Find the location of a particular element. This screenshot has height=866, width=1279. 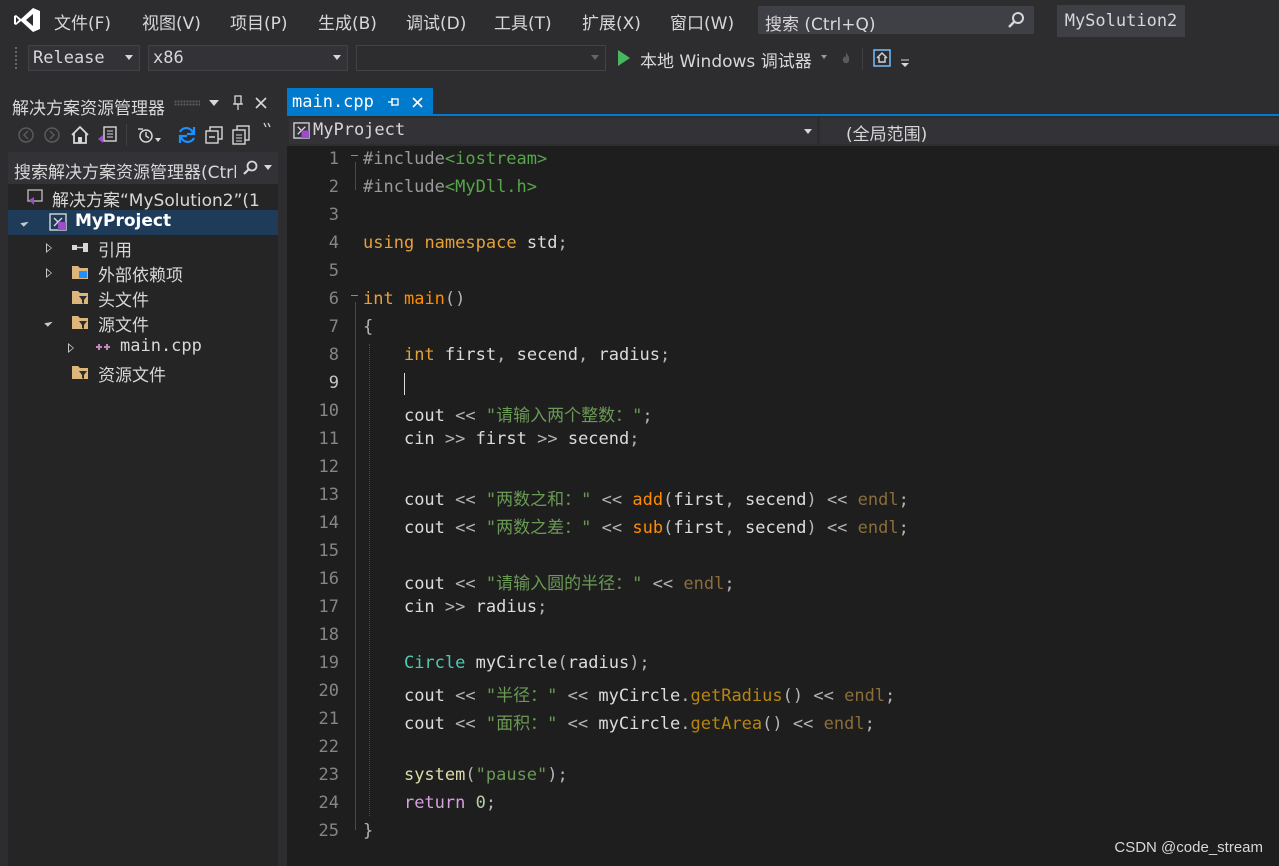

code-line: 5 is located at coordinates (783, 272).